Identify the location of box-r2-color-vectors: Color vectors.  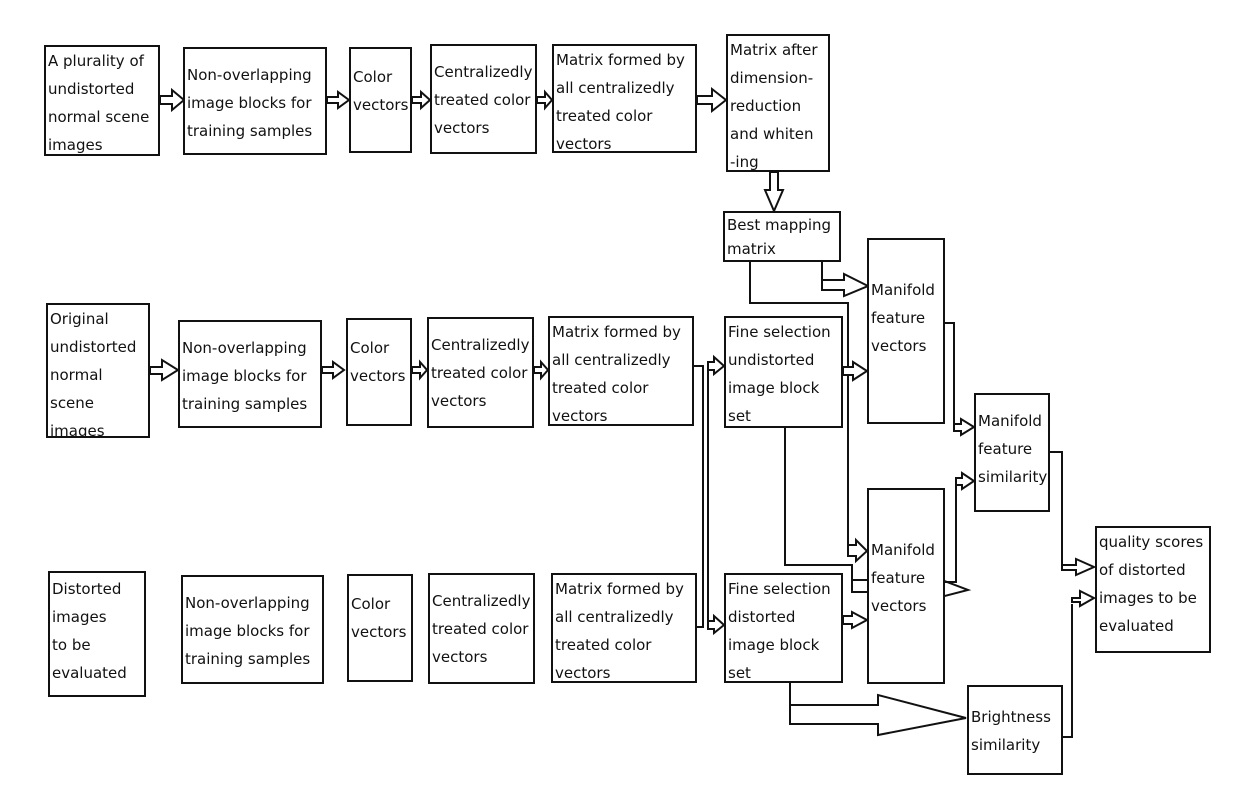
(379, 372).